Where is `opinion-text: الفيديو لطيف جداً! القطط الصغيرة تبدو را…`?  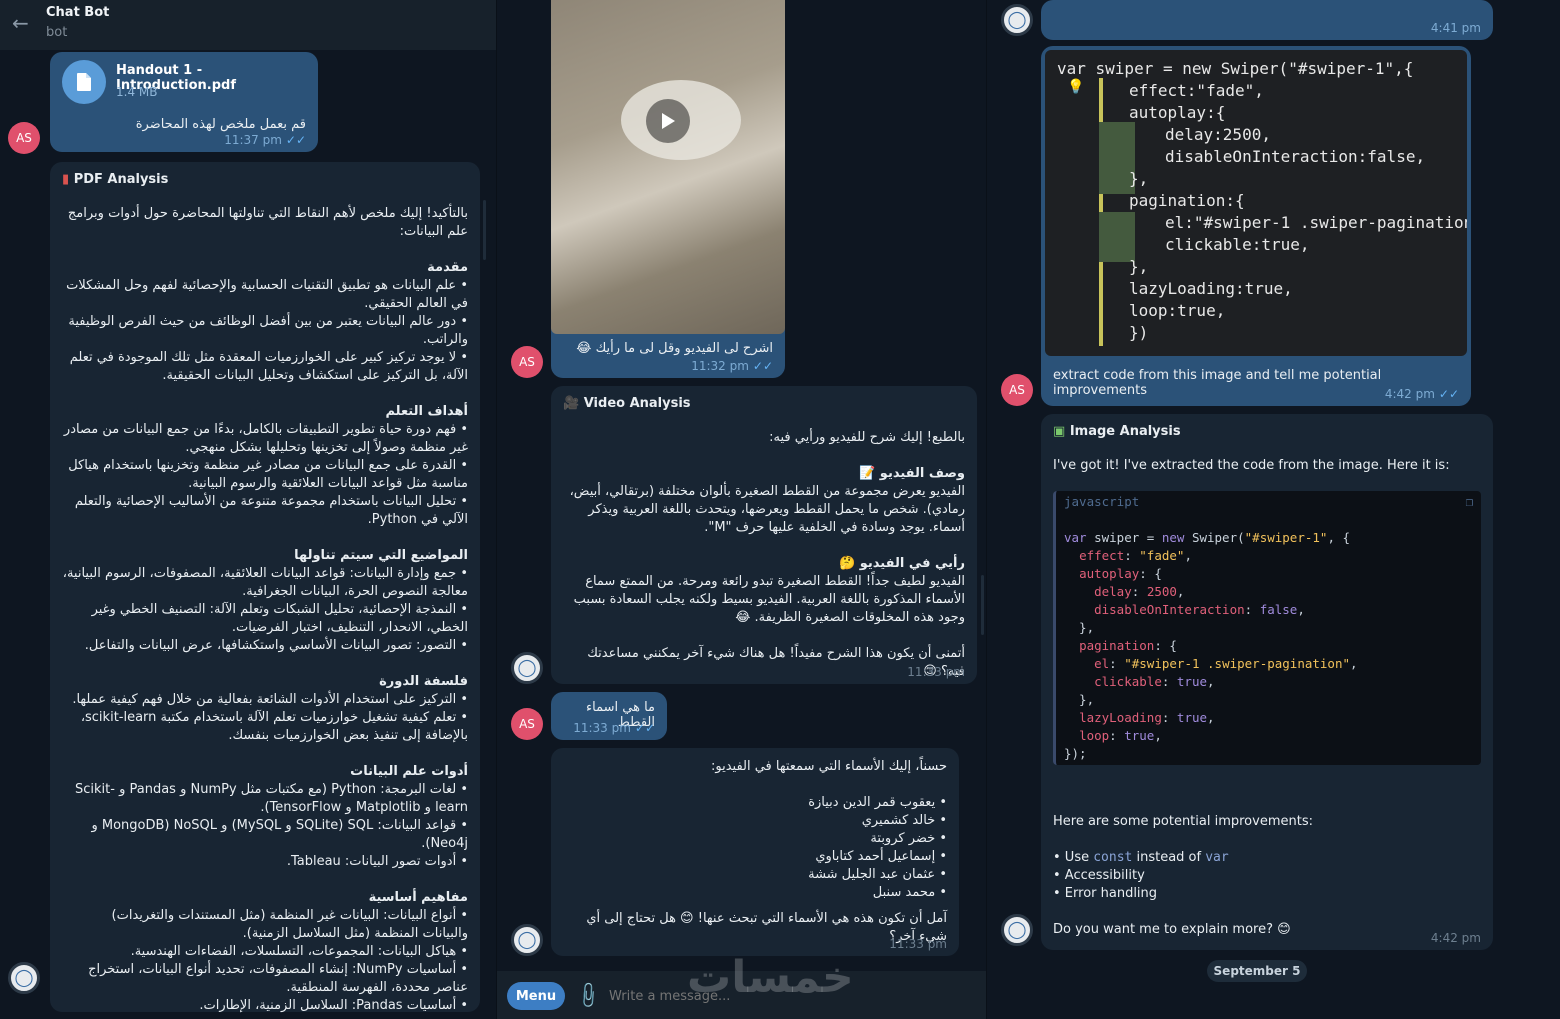 opinion-text: الفيديو لطيف جداً! القطط الصغيرة تبدو را… is located at coordinates (769, 599).